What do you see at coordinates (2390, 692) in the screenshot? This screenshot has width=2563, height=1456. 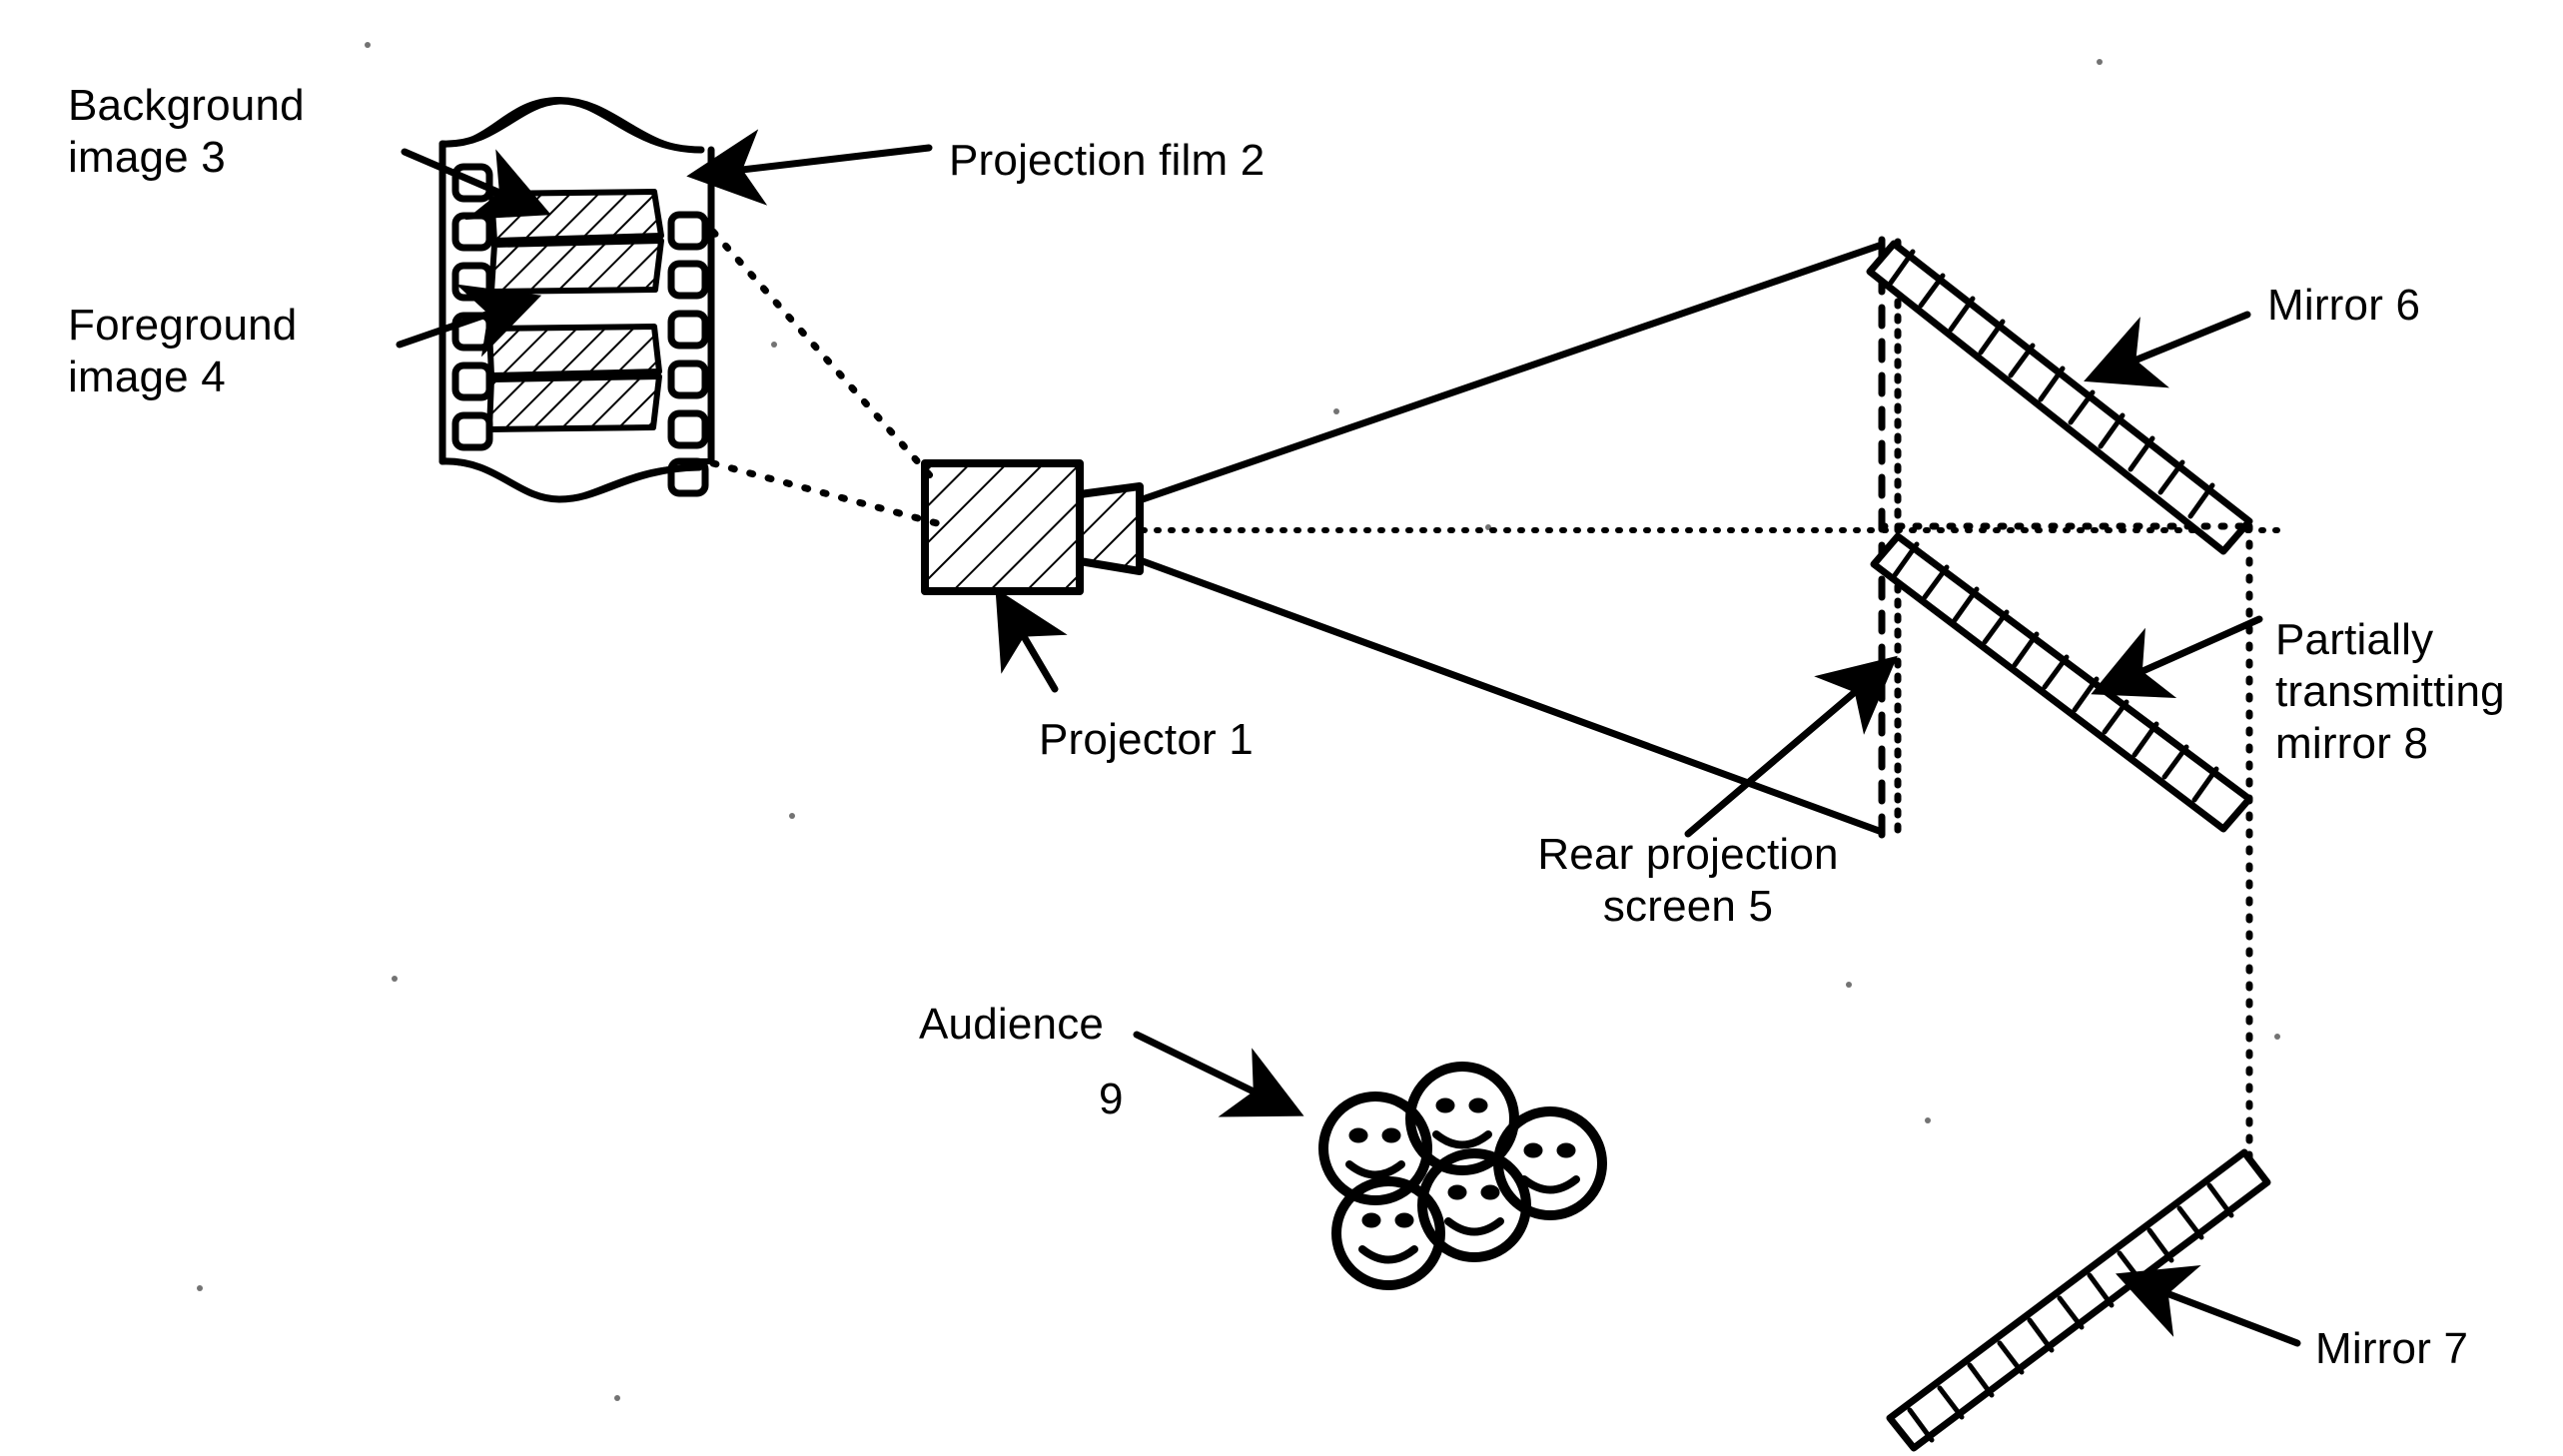 I see `label-mirror-8: Partially transmitting mirror 8` at bounding box center [2390, 692].